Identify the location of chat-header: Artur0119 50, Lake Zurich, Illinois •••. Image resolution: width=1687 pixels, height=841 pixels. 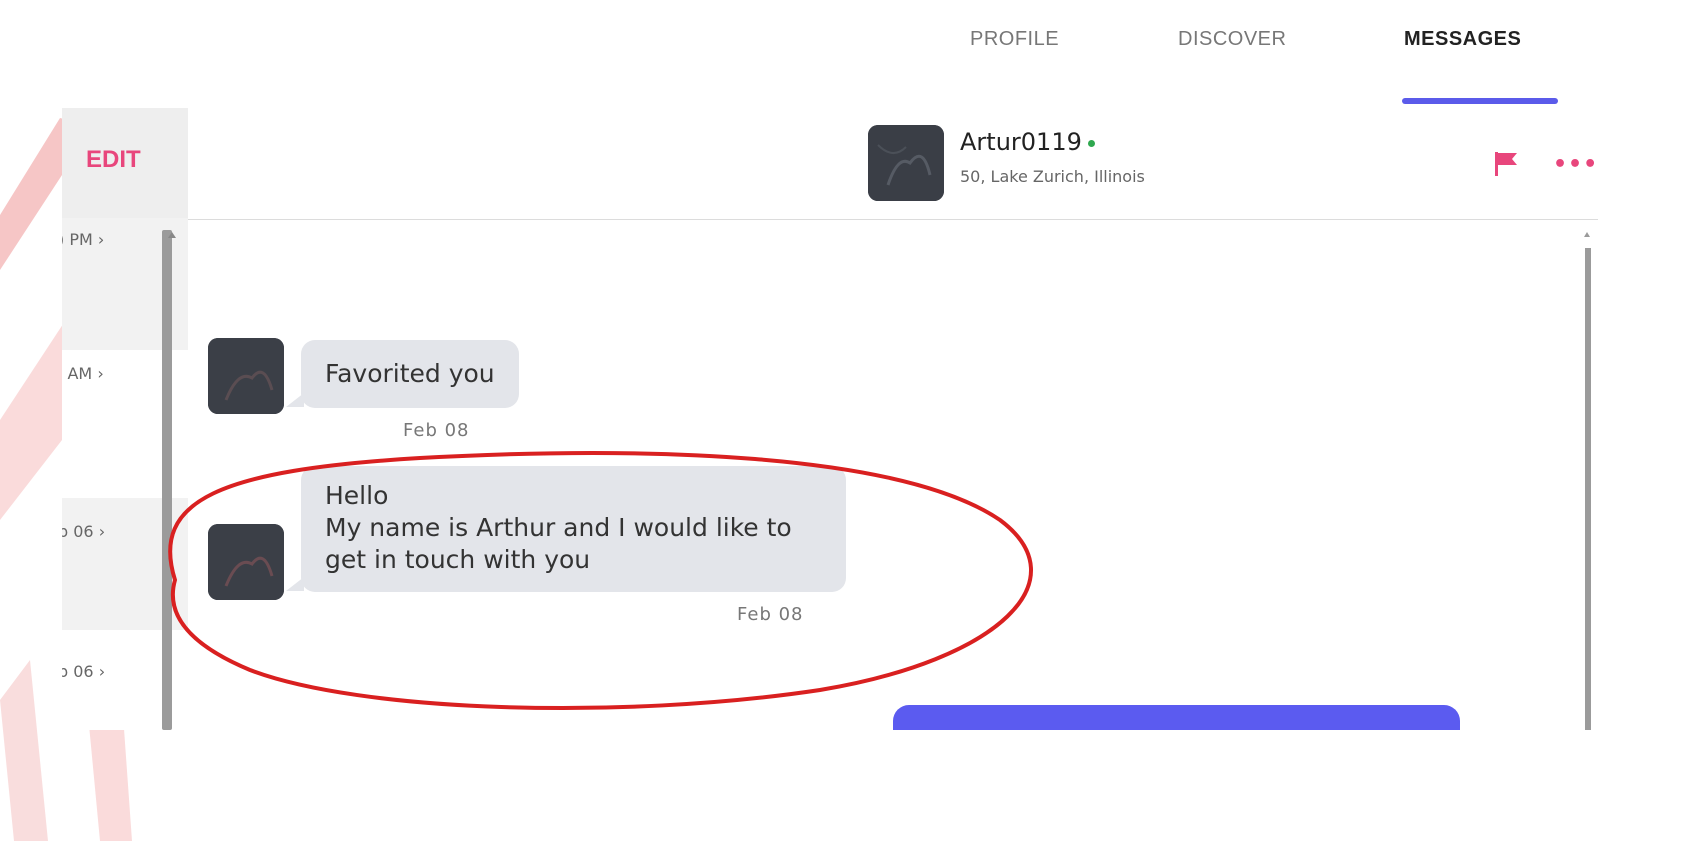
(893, 164).